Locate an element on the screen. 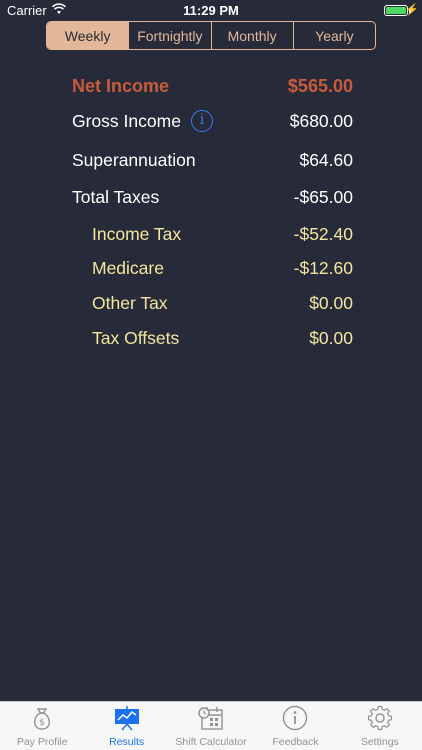 The image size is (422, 750). tab-weekly: Weekly is located at coordinates (88, 35).